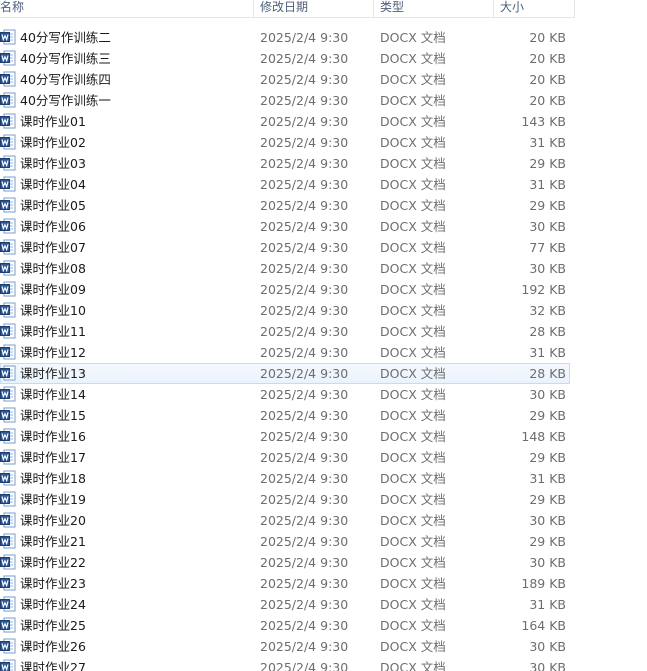 This screenshot has height=671, width=647. I want to click on file-row: 课时作业26 2025/2/4 9:30 DOCX 文档 30 KB, so click(287, 646).